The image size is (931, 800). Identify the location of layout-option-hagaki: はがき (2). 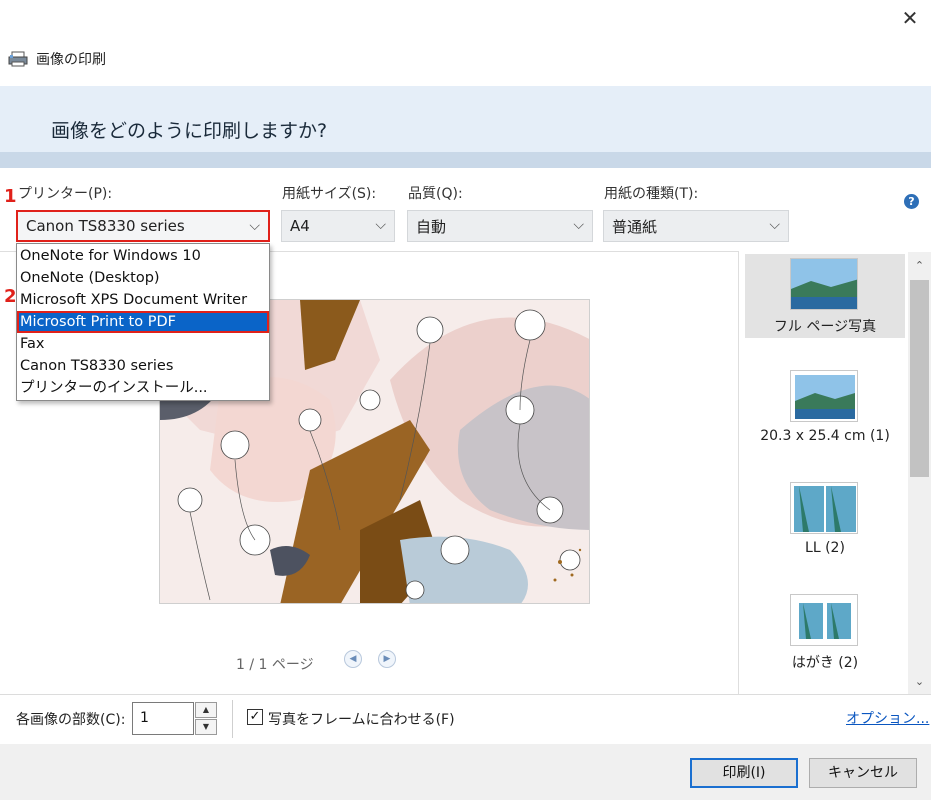
(825, 632).